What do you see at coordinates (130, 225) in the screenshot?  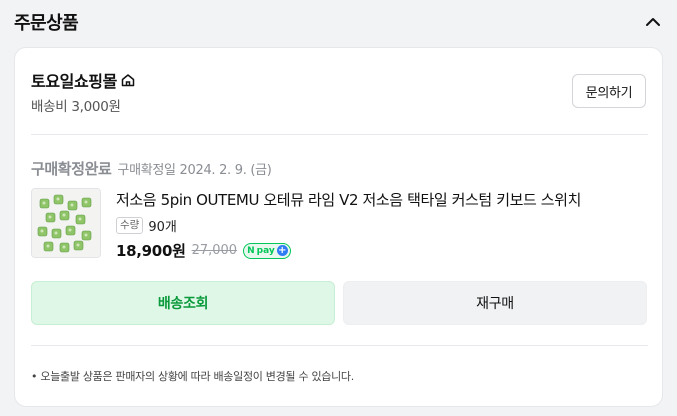 I see `quantity-label: 수량` at bounding box center [130, 225].